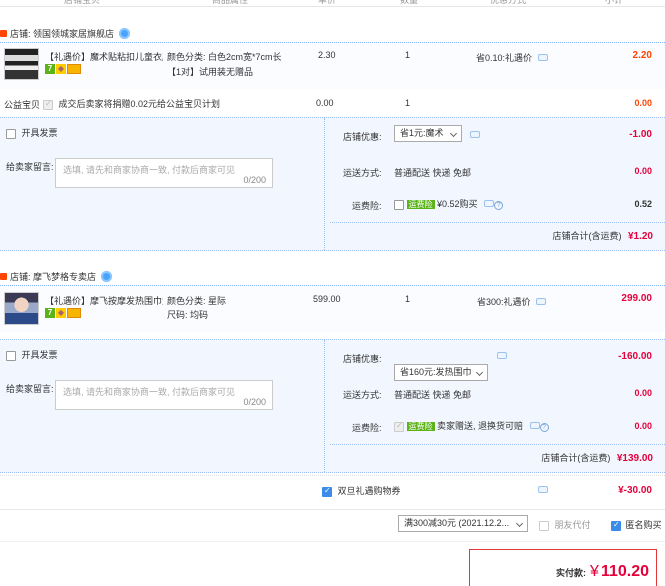 This screenshot has height=586, width=665. Describe the element at coordinates (139, 104) in the screenshot. I see `charity-text: 成交后卖家将捐赠0.02元给公益宝贝计划` at that location.